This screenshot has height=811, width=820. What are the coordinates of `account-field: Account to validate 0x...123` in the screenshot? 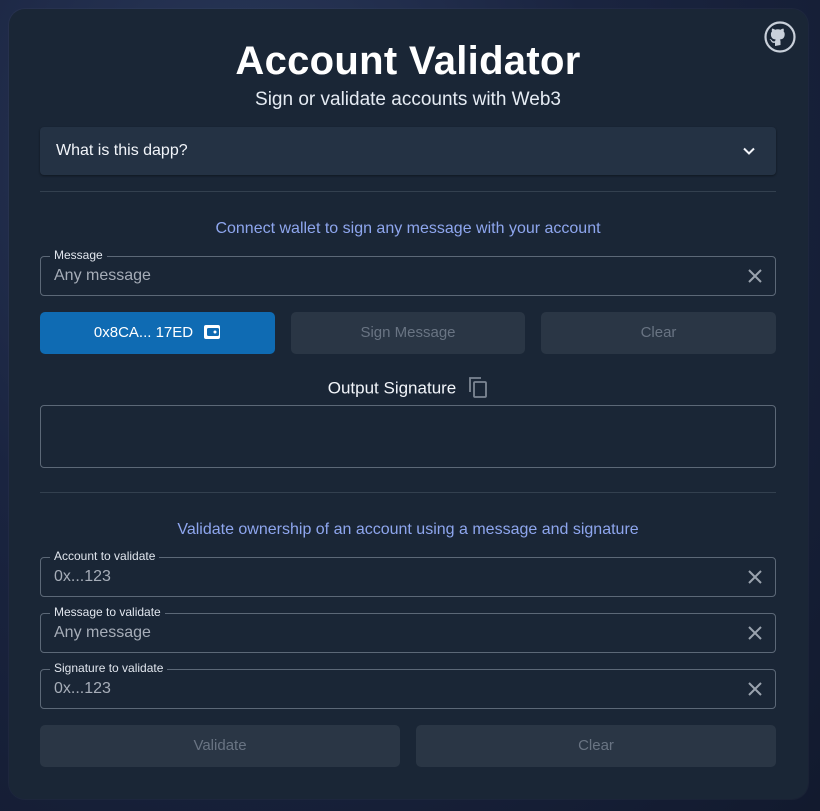 It's located at (408, 573).